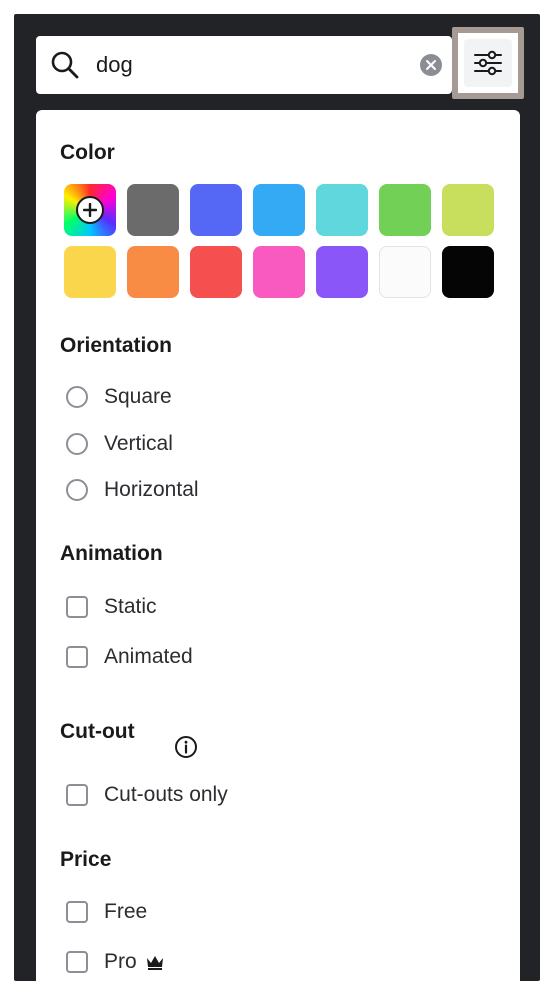  I want to click on close-icon, so click(431, 65).